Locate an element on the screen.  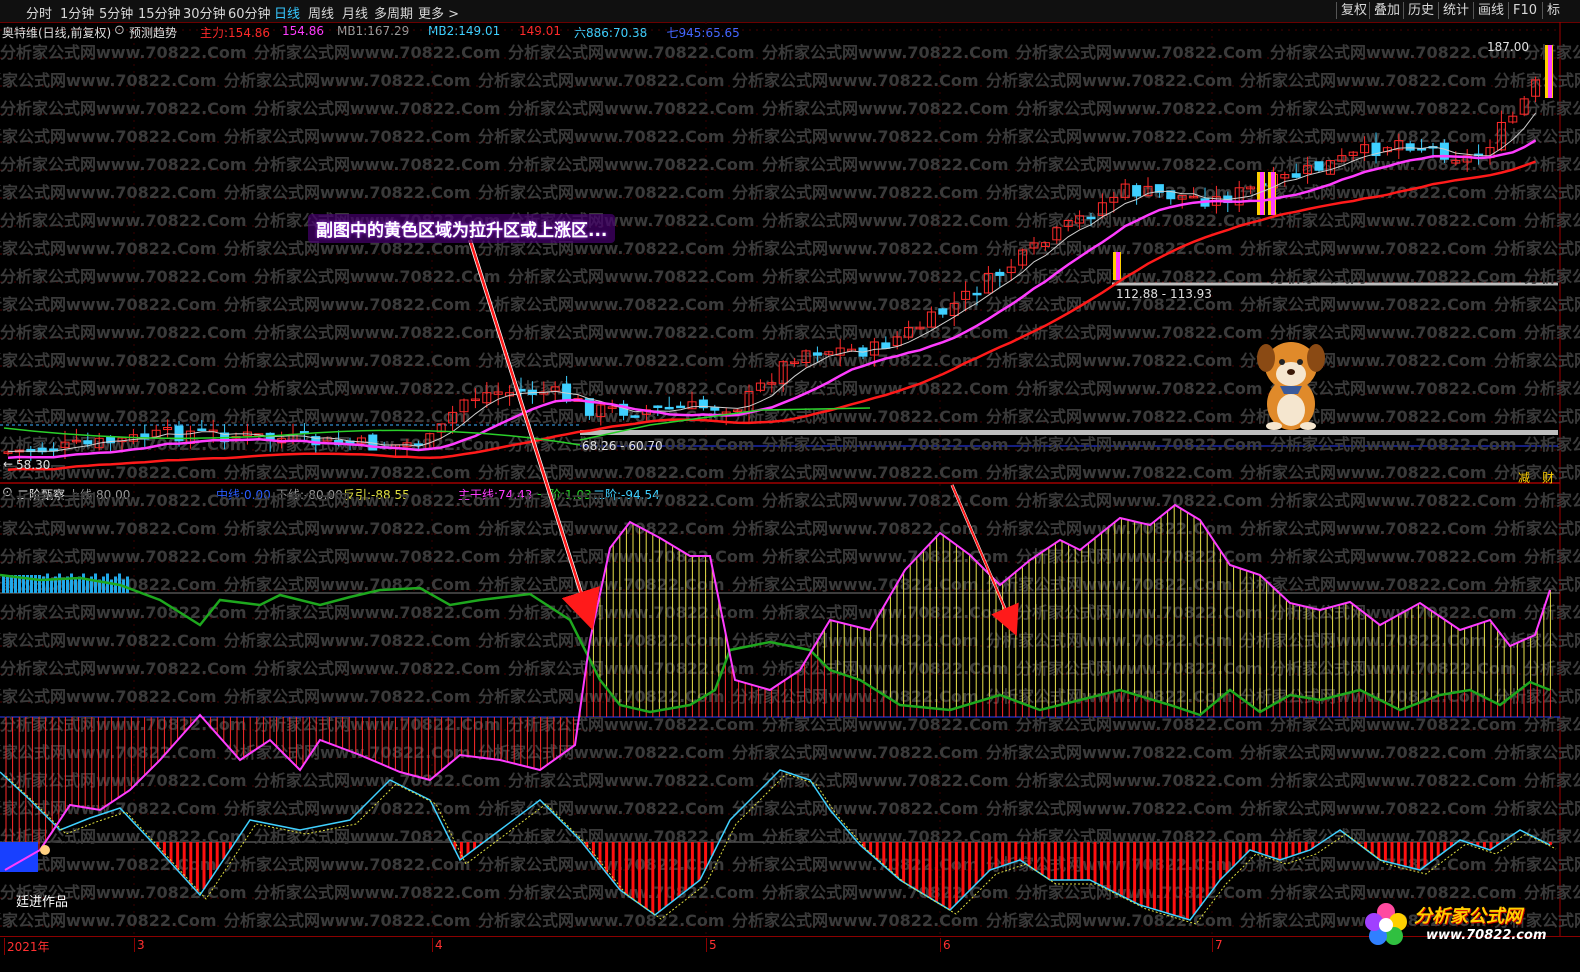
blue-block is located at coordinates (19, 857).